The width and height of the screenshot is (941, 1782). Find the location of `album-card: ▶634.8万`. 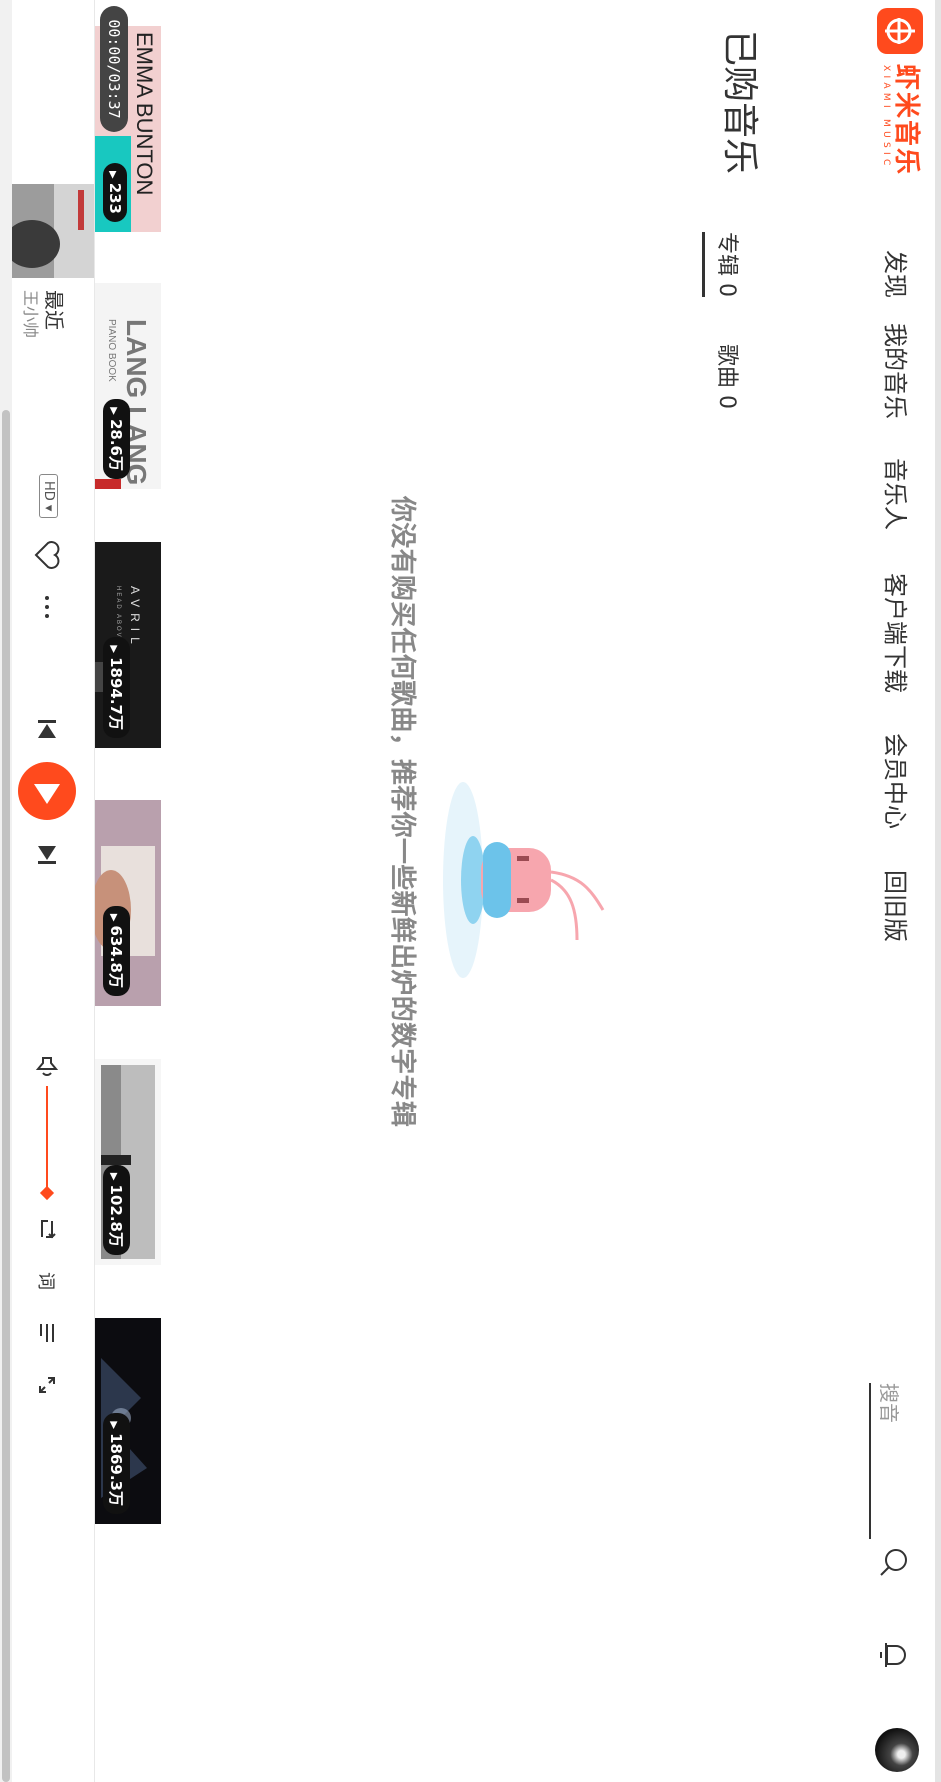

album-card: ▶634.8万 is located at coordinates (128, 903).